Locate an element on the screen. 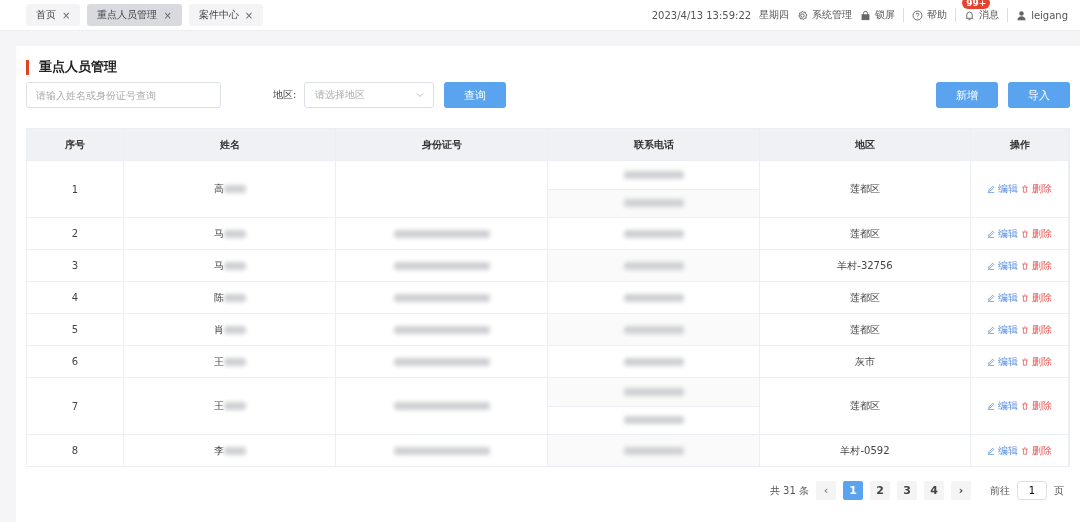 The width and height of the screenshot is (1080, 522). table-cell: 8 is located at coordinates (75, 450).